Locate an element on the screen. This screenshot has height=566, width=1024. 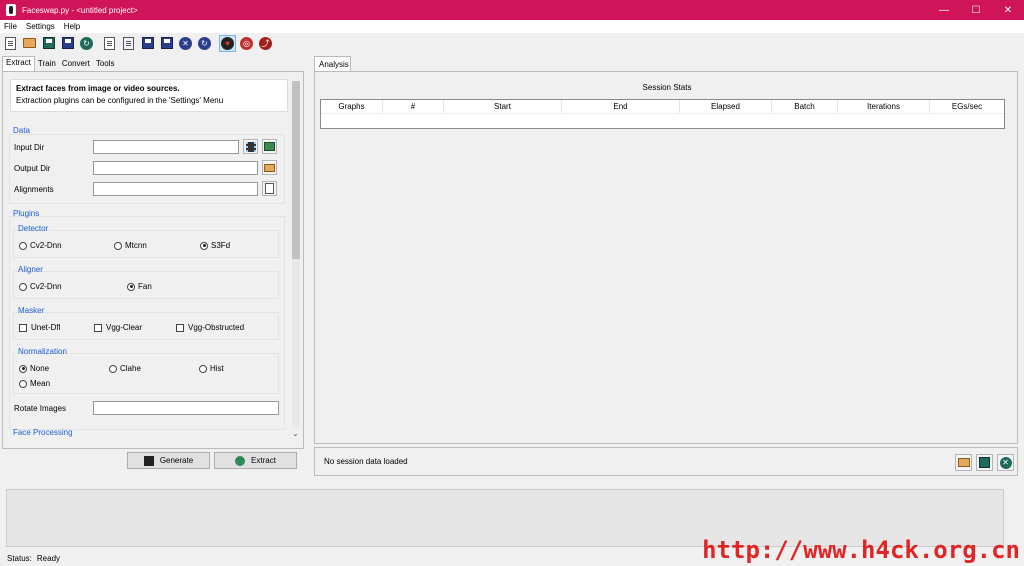
normalization-hist-radio: Hist is located at coordinates (211, 368).